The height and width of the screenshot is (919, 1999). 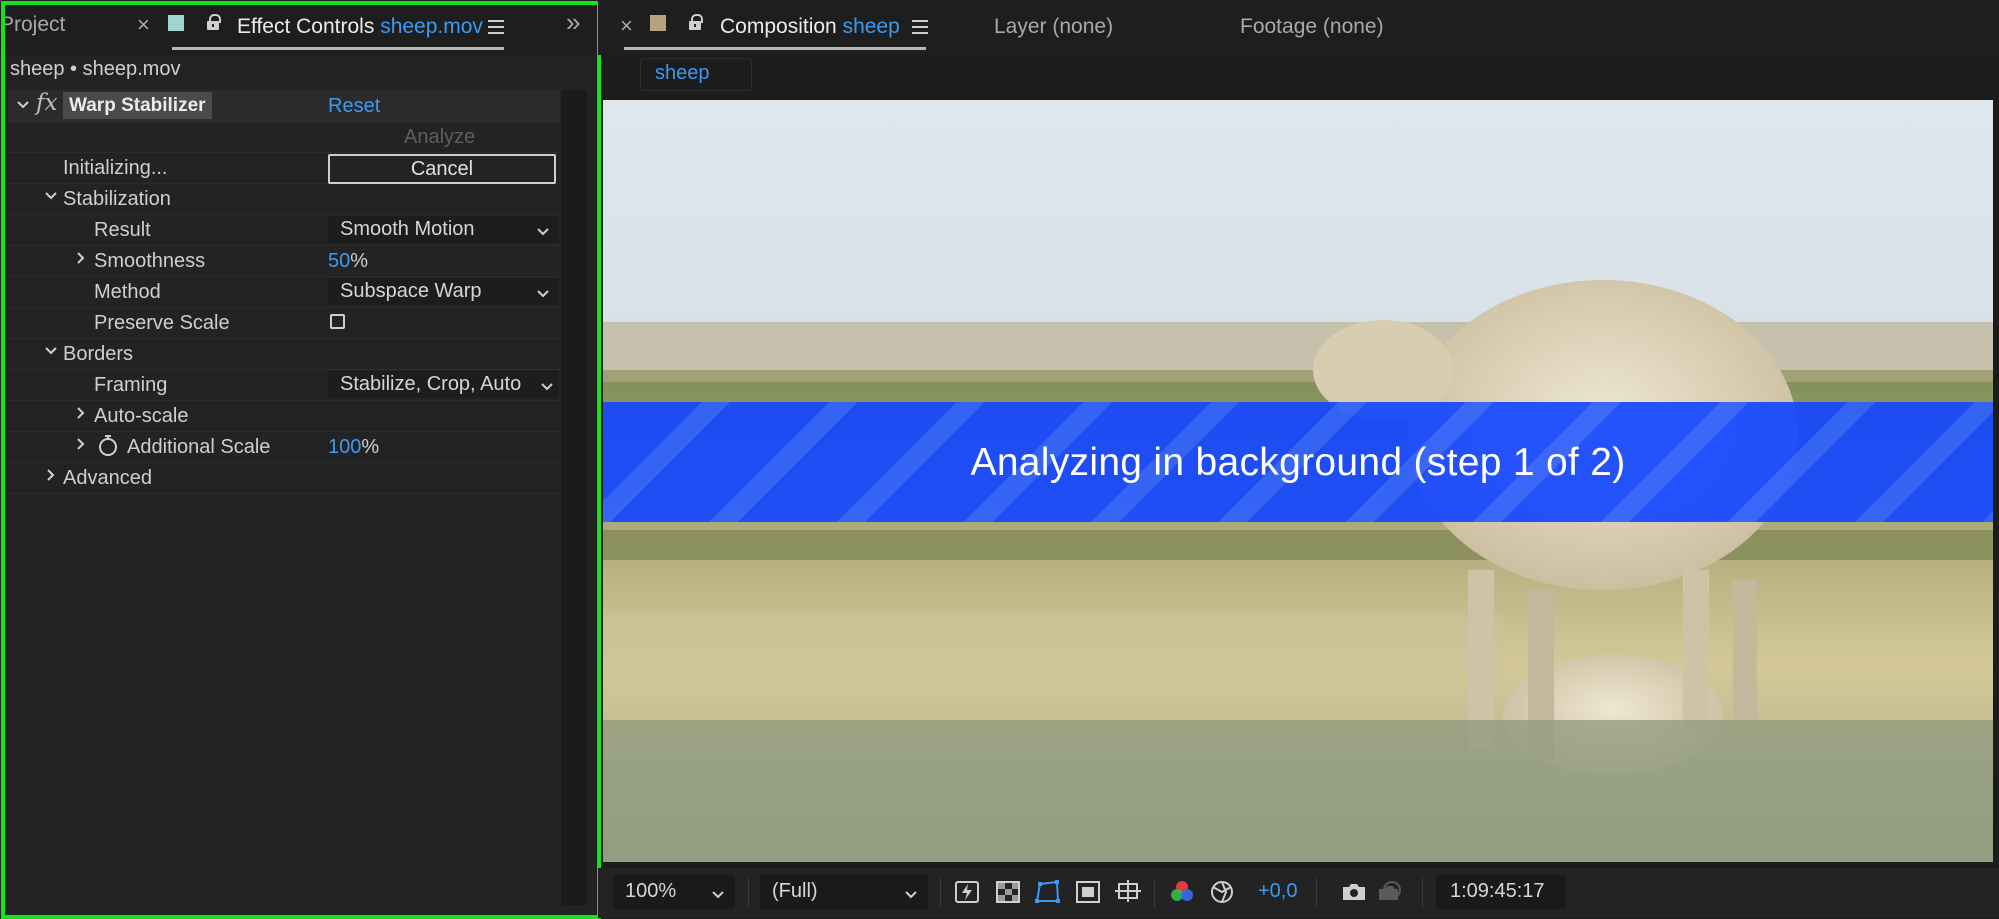 What do you see at coordinates (370, 447) in the screenshot?
I see `additional-scale-unit: %` at bounding box center [370, 447].